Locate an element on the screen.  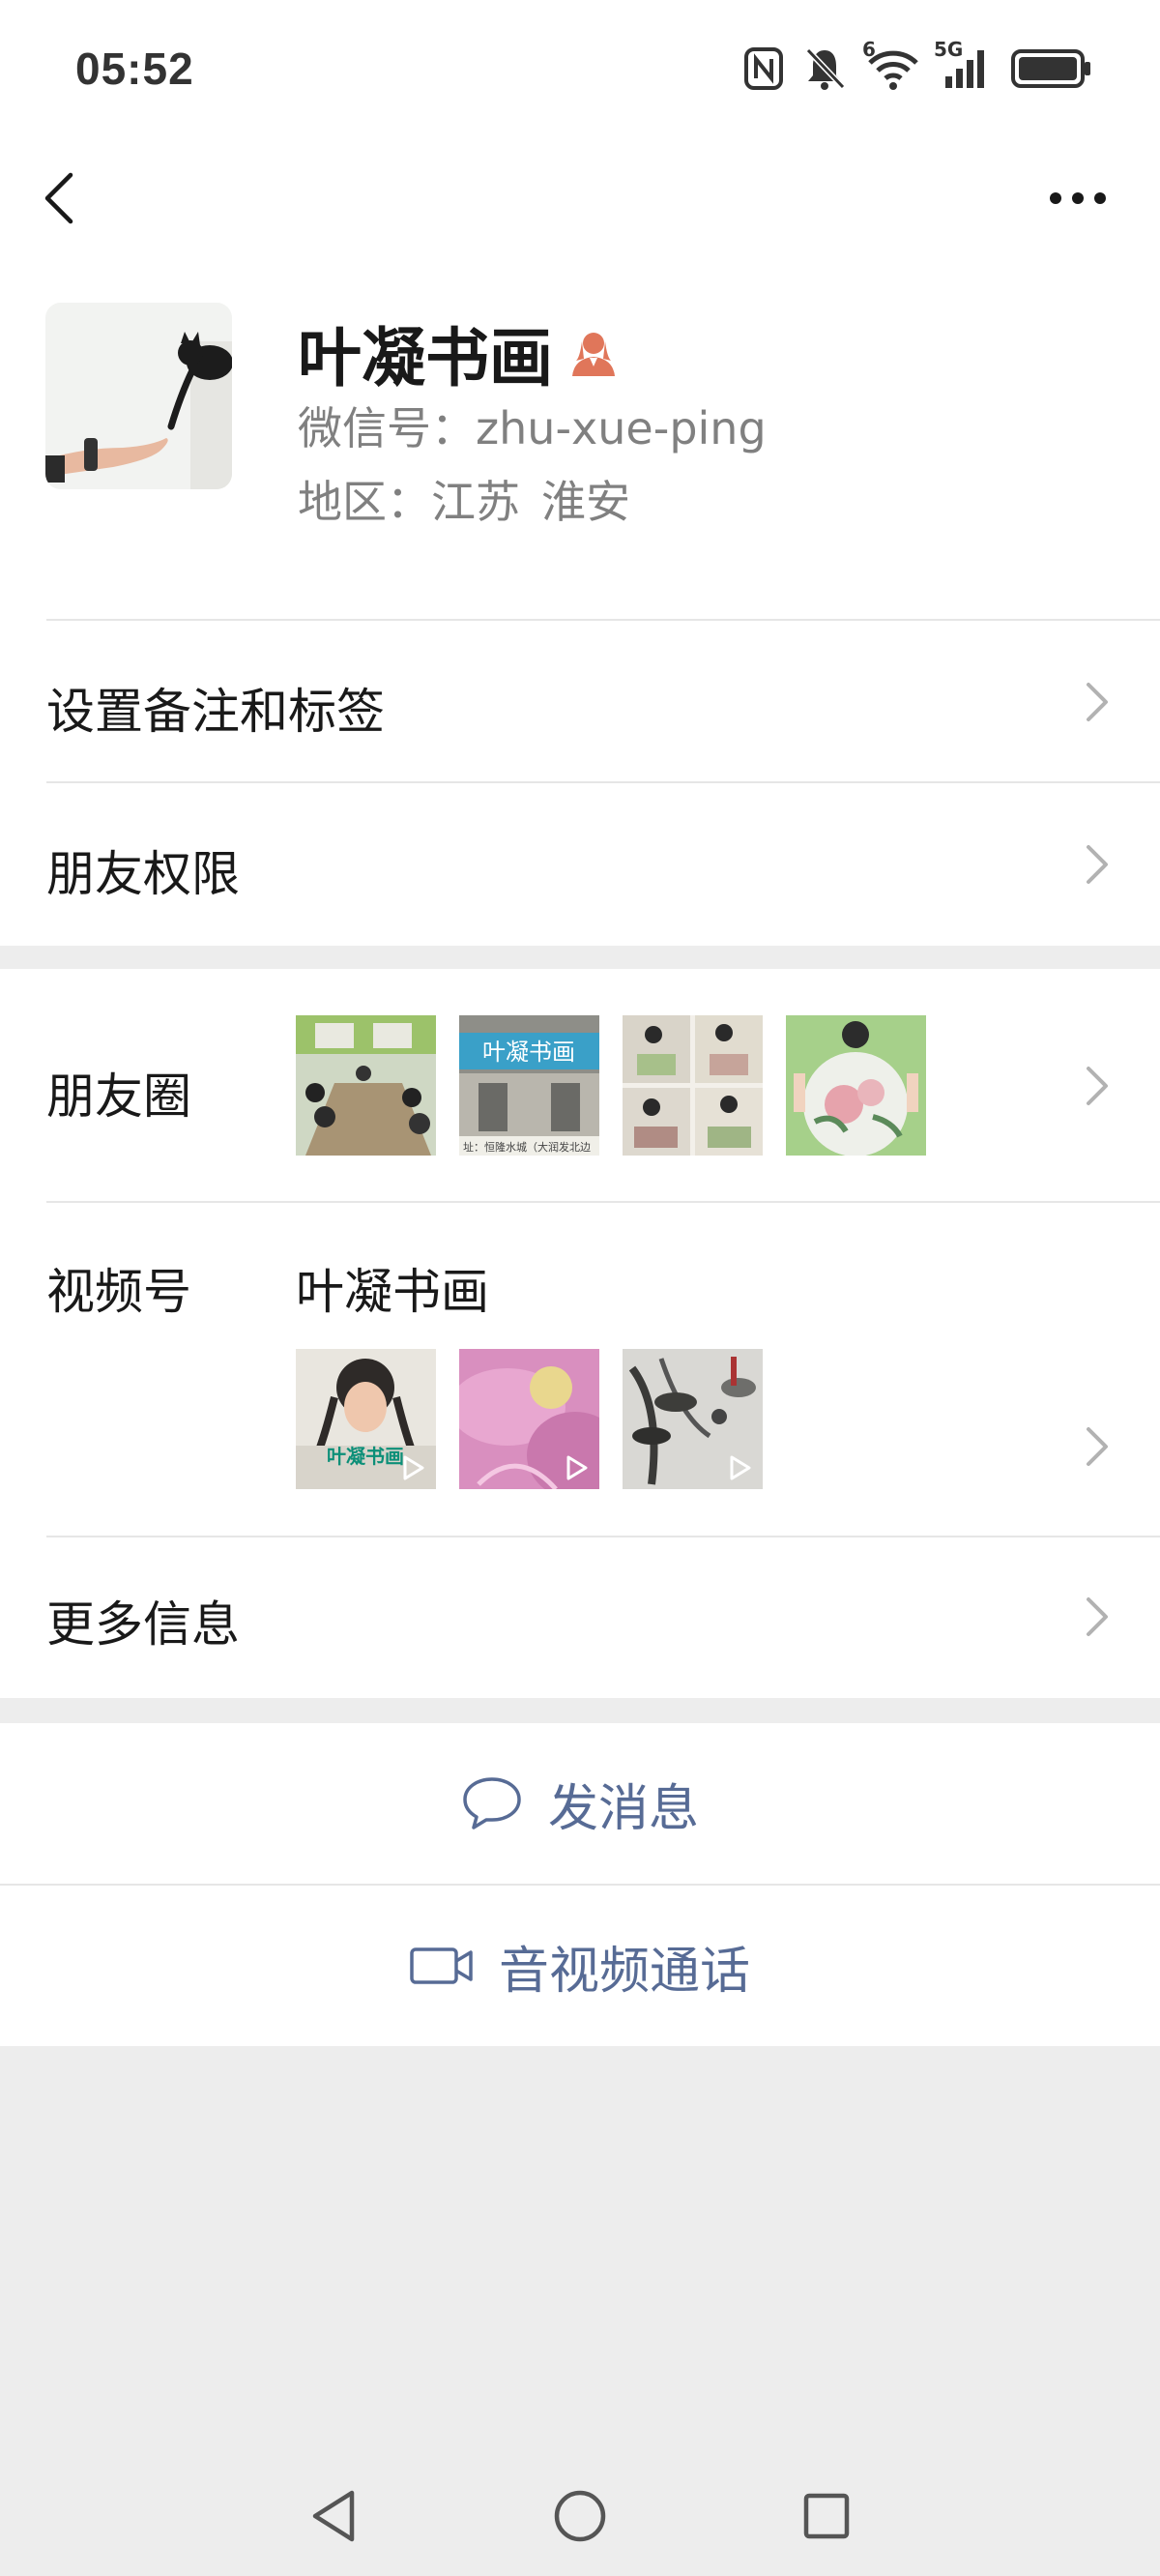
square-recents-icon is located at coordinates (827, 2516).